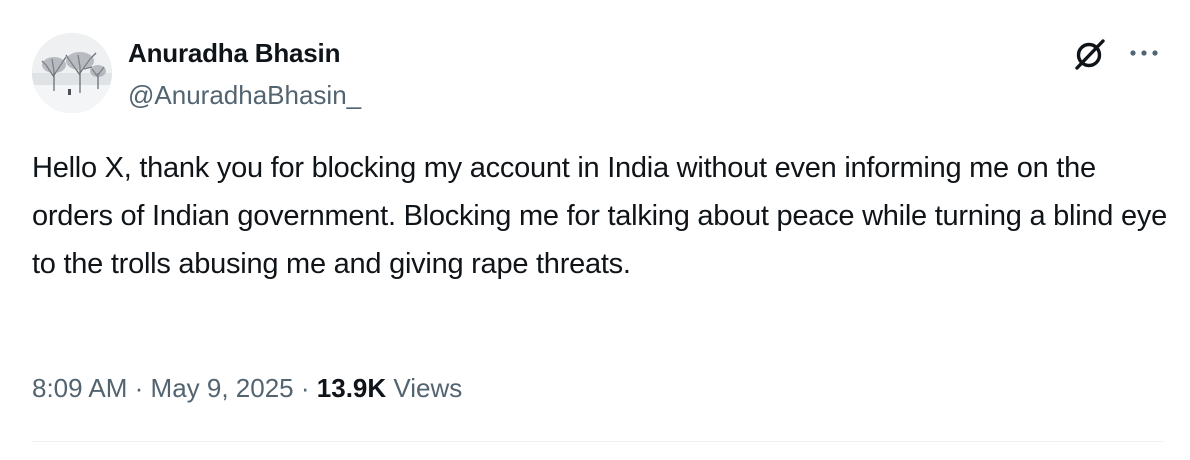 This screenshot has height=460, width=1190. Describe the element at coordinates (244, 95) in the screenshot. I see `author-handle: @AnuradhaBhasin_` at that location.